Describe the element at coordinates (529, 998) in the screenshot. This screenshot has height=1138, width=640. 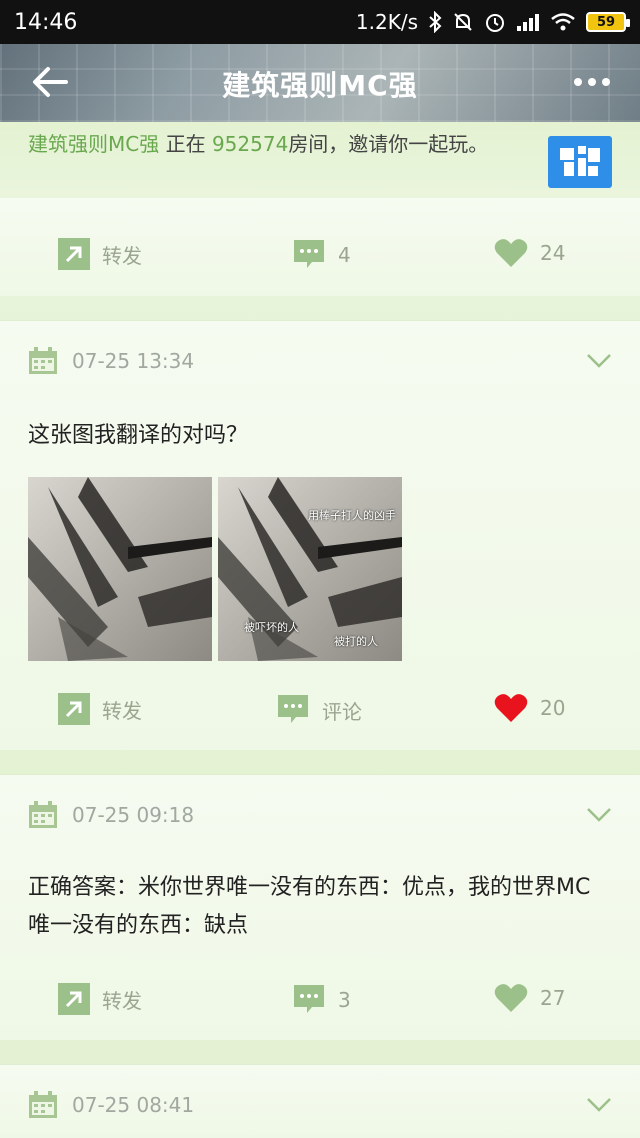
I see `like-button: 27` at that location.